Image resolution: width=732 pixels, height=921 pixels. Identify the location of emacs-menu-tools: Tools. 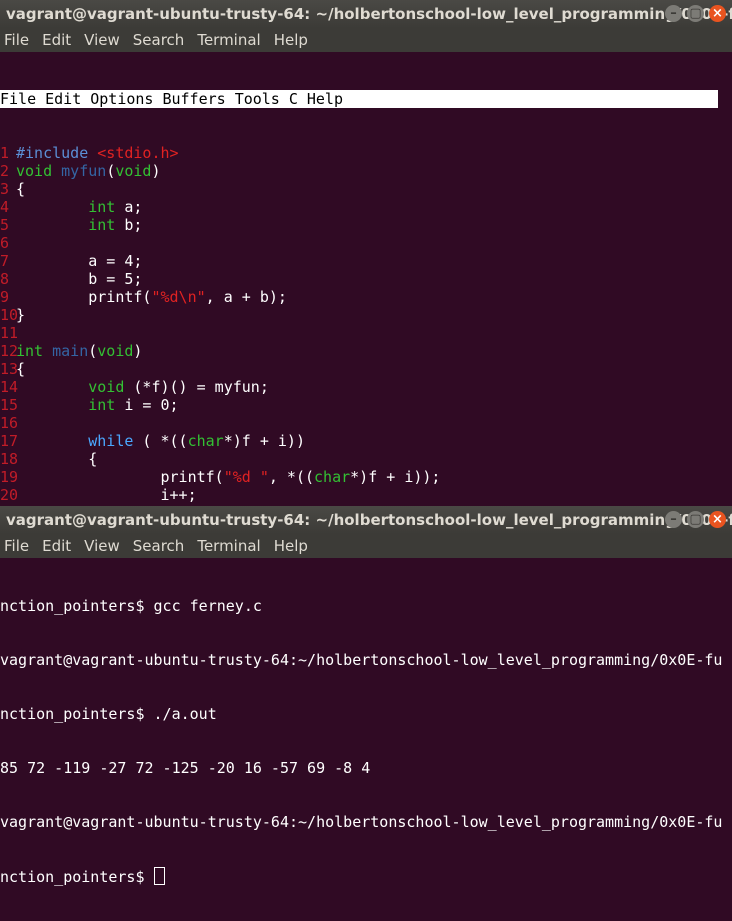
(257, 99).